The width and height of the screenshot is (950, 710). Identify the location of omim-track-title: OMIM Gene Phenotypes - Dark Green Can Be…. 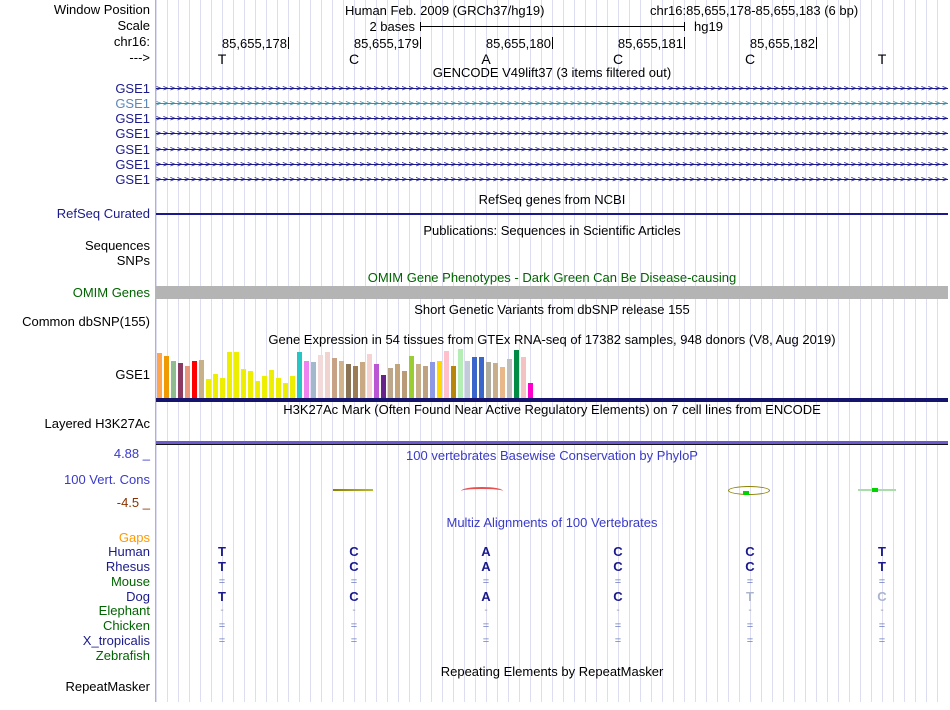
(552, 278).